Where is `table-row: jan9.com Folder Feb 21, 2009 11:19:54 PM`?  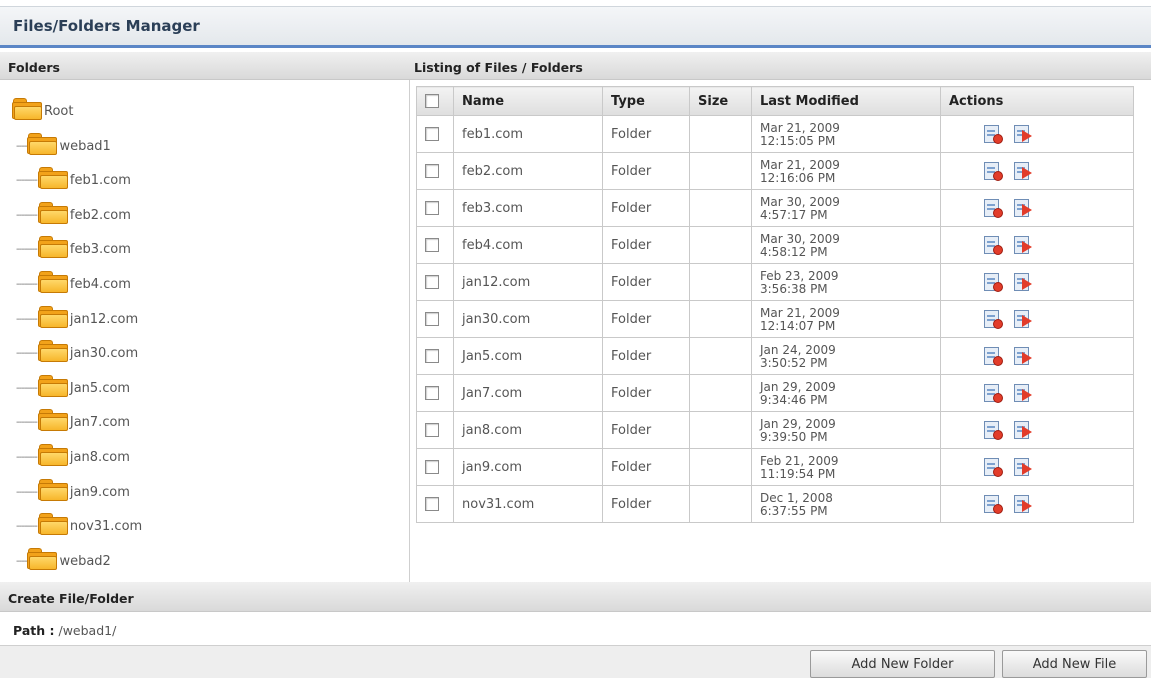
table-row: jan9.com Folder Feb 21, 2009 11:19:54 PM is located at coordinates (775, 467).